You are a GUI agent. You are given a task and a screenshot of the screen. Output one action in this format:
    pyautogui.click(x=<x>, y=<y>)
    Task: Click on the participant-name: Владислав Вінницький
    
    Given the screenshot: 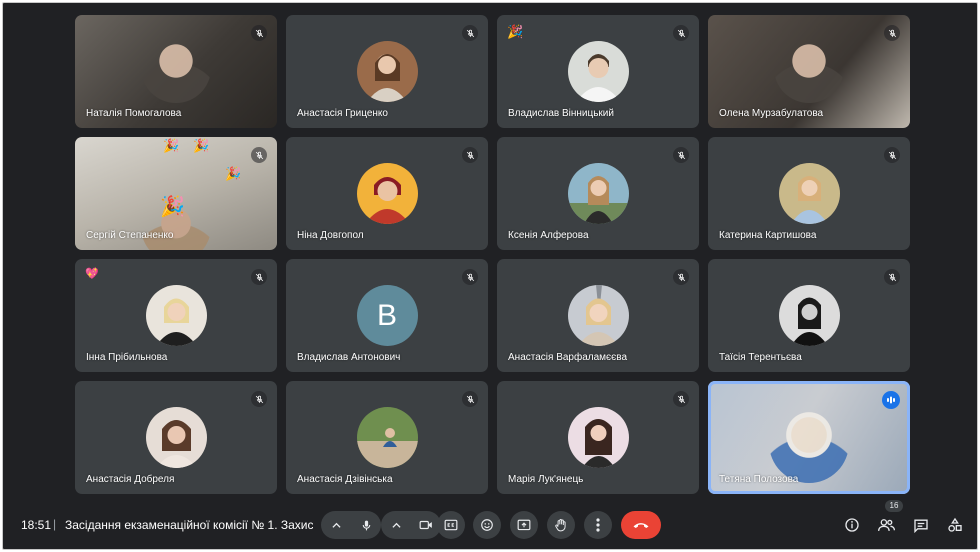 What is the action you would take?
    pyautogui.click(x=561, y=113)
    